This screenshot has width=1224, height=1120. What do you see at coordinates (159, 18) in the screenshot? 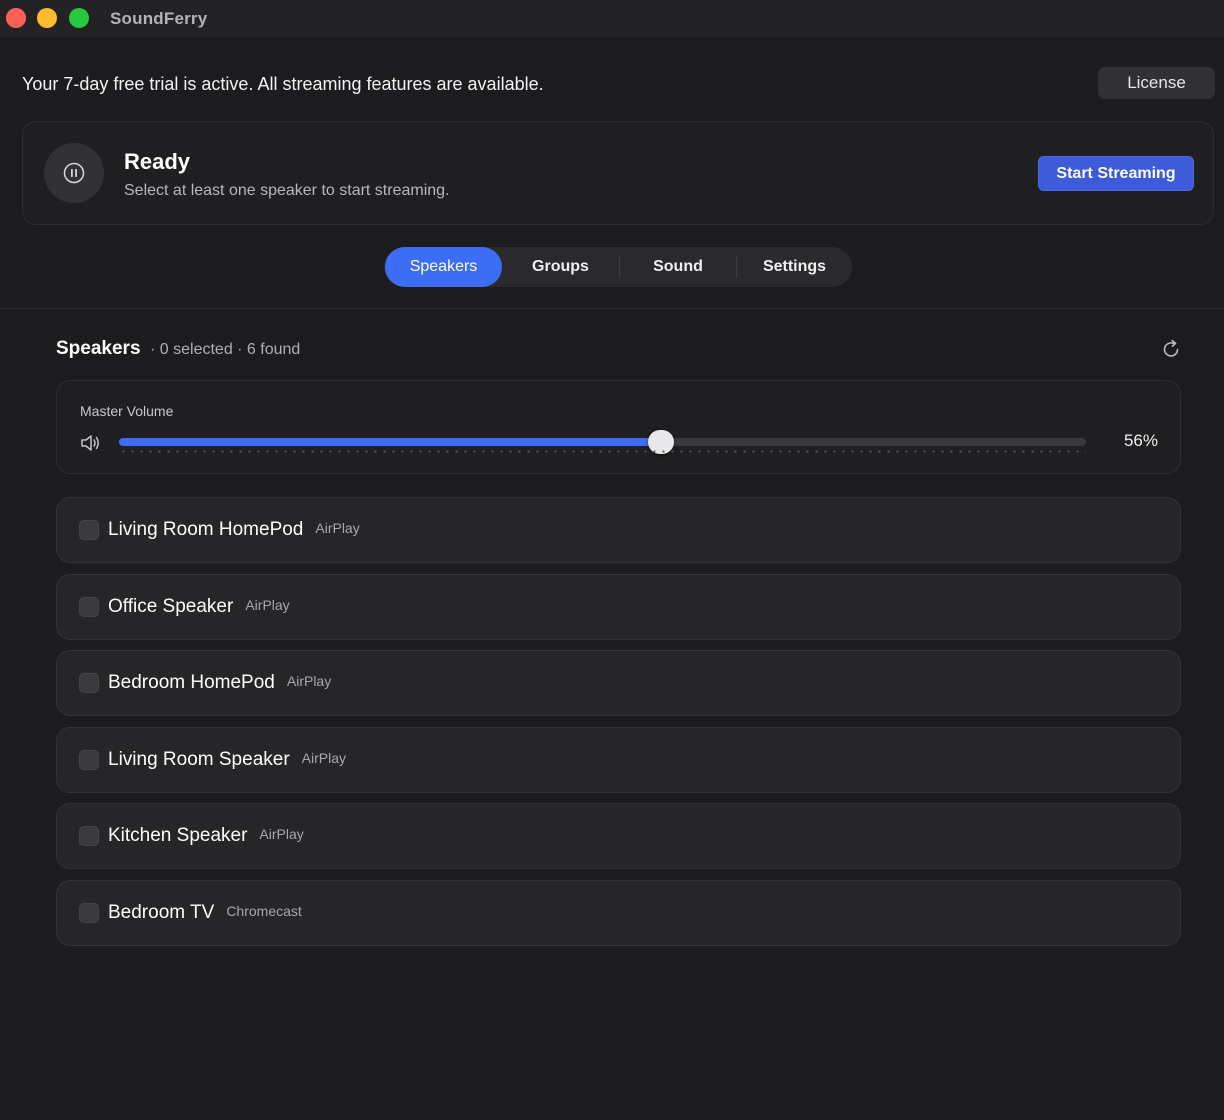
I see `app-title: SoundFerry` at bounding box center [159, 18].